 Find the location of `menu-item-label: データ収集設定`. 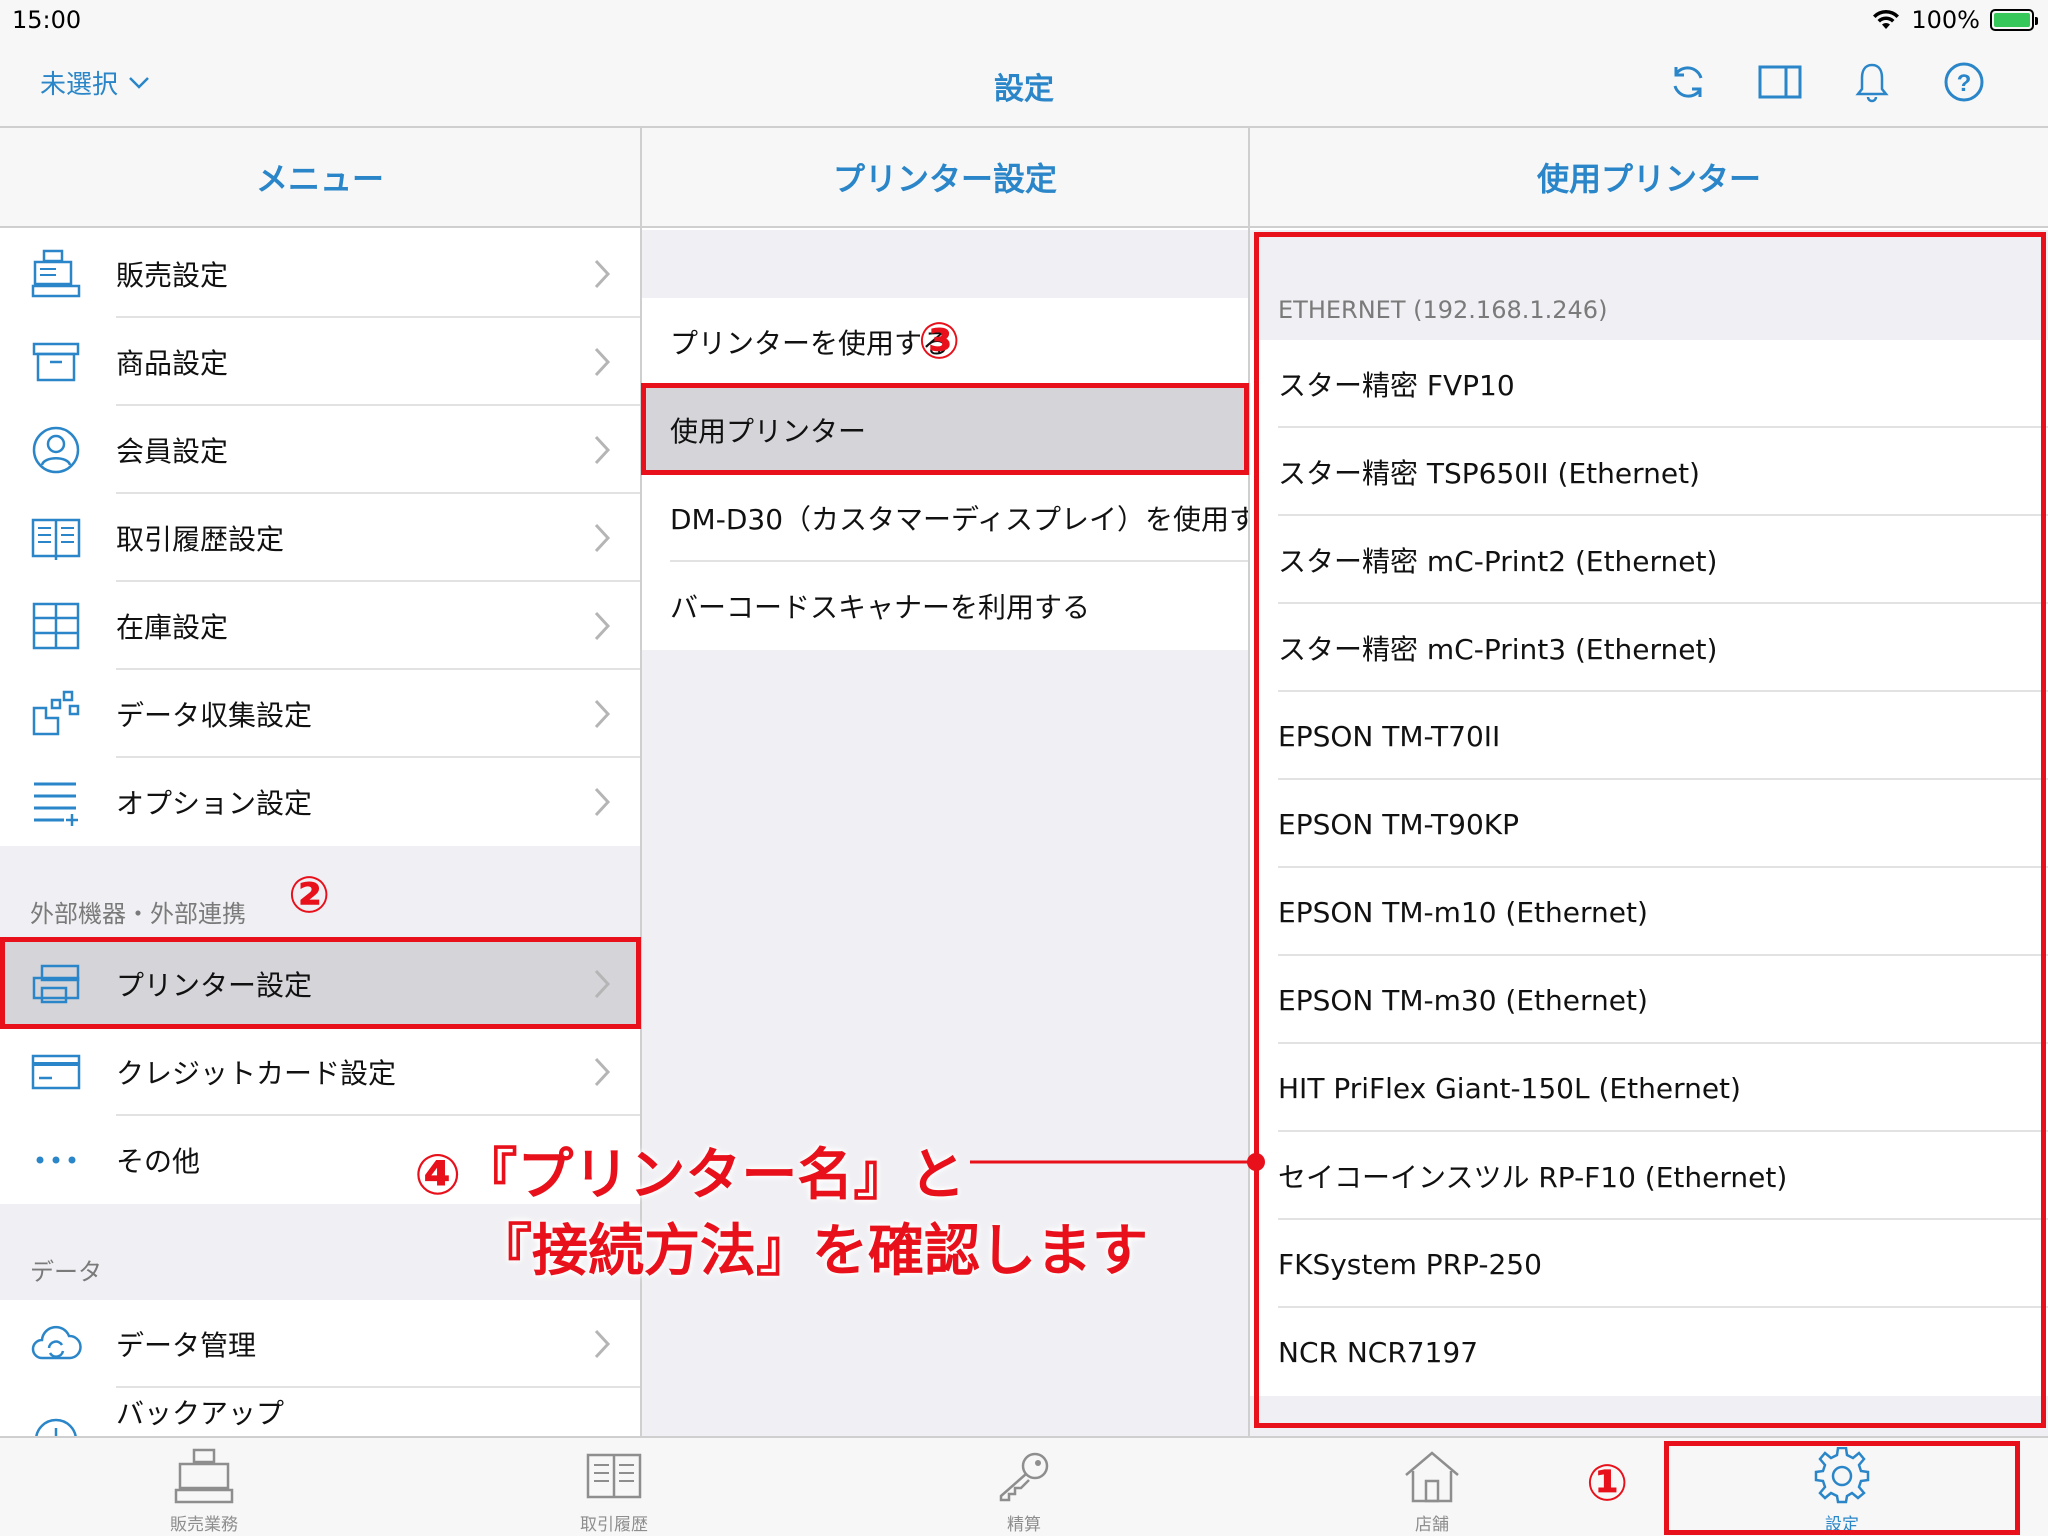

menu-item-label: データ収集設定 is located at coordinates (214, 715).